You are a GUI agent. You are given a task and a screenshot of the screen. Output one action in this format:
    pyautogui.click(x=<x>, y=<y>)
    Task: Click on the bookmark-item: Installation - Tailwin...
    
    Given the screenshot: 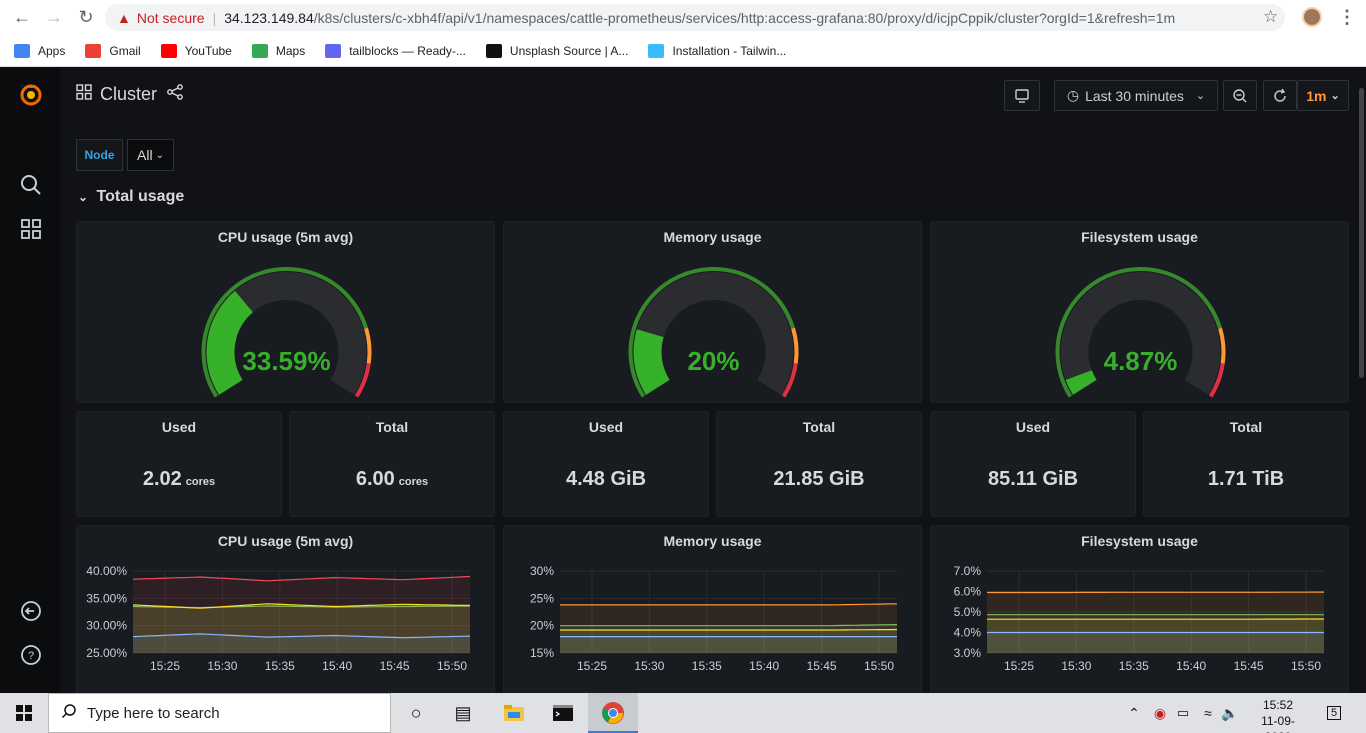 What is the action you would take?
    pyautogui.click(x=717, y=50)
    